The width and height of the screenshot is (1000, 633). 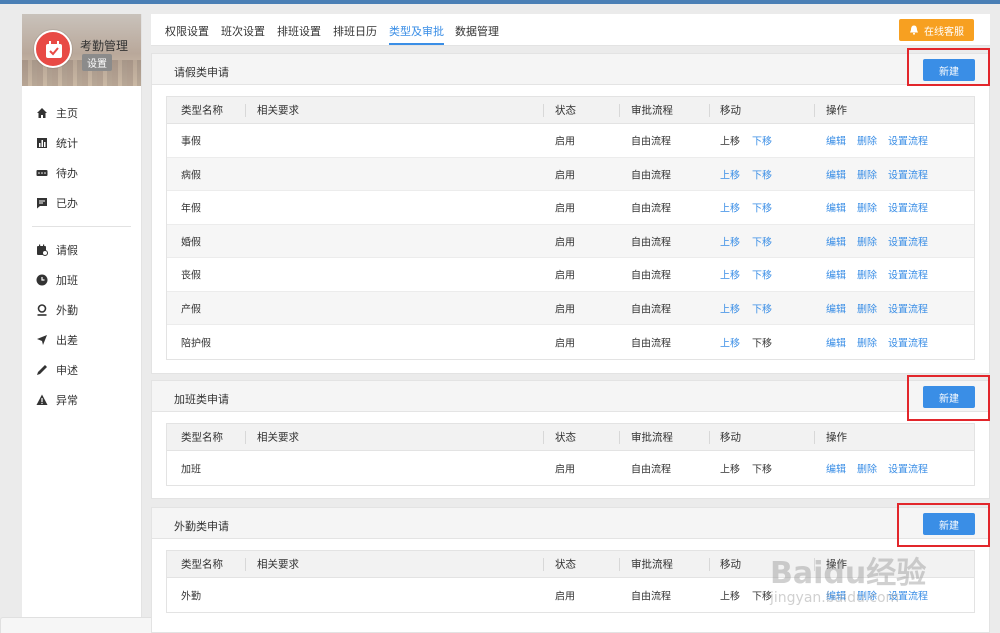 I want to click on nav-label: 统计, so click(x=67, y=143).